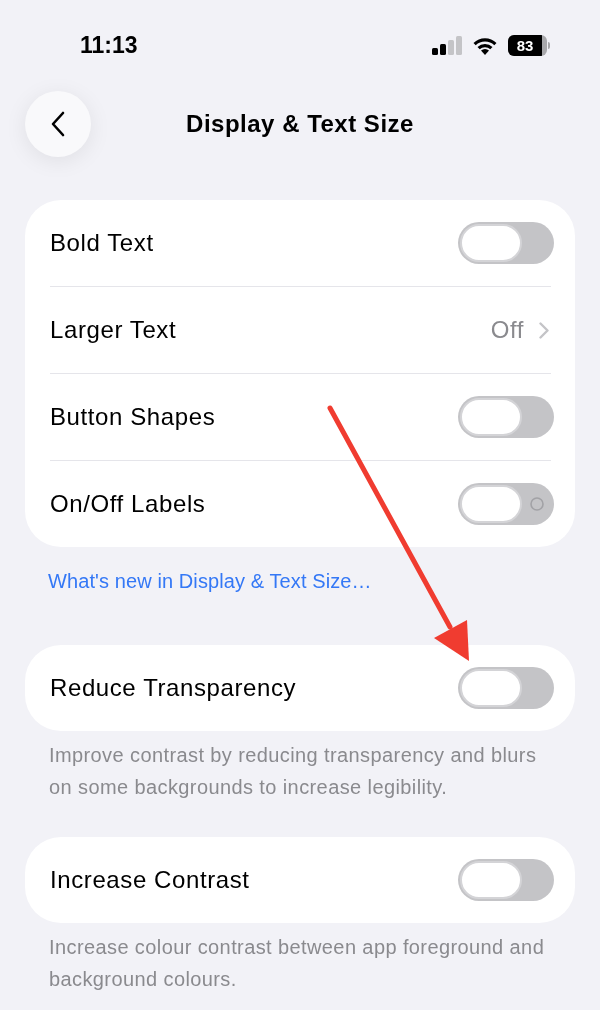 This screenshot has height=1010, width=600. What do you see at coordinates (485, 45) in the screenshot?
I see `wifi-icon` at bounding box center [485, 45].